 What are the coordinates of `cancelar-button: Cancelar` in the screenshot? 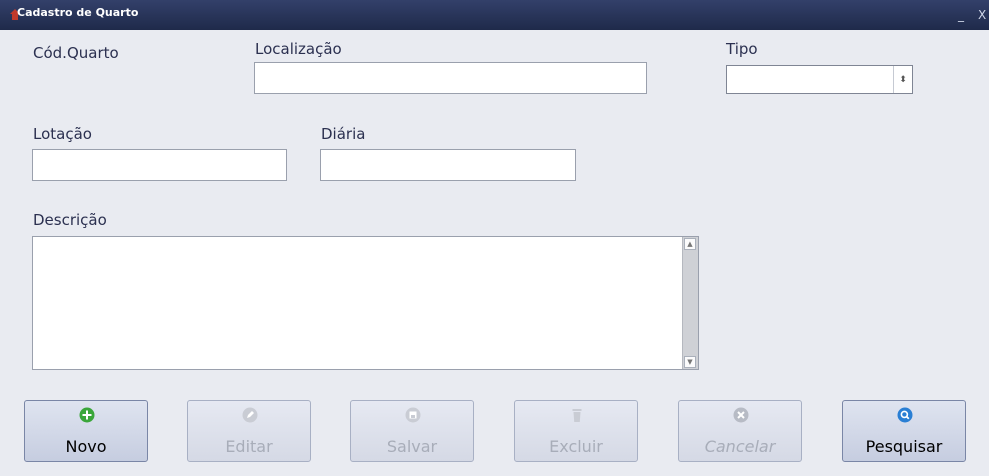 It's located at (740, 431).